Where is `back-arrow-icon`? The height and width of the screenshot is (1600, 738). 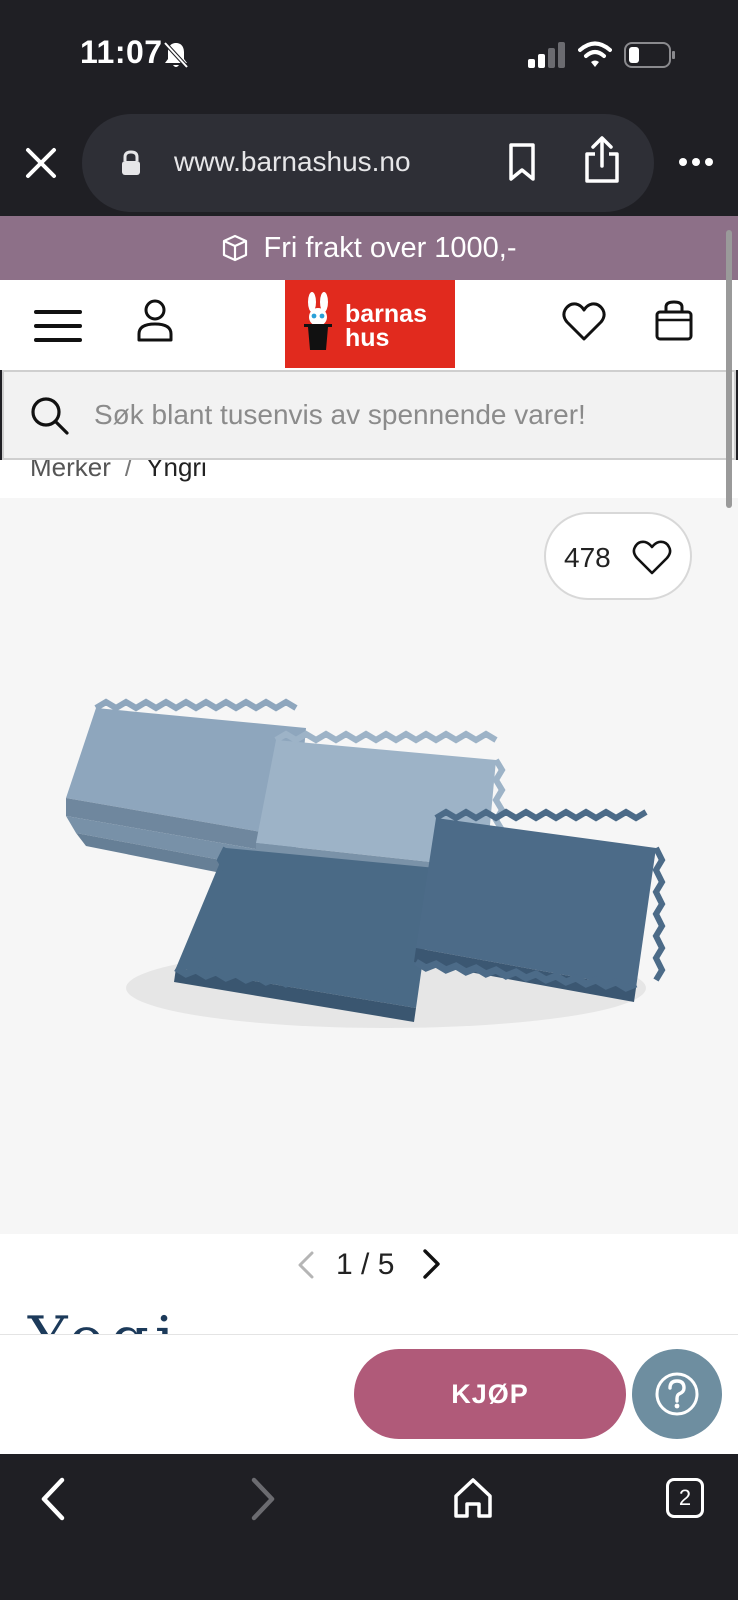
back-arrow-icon is located at coordinates (53, 1499).